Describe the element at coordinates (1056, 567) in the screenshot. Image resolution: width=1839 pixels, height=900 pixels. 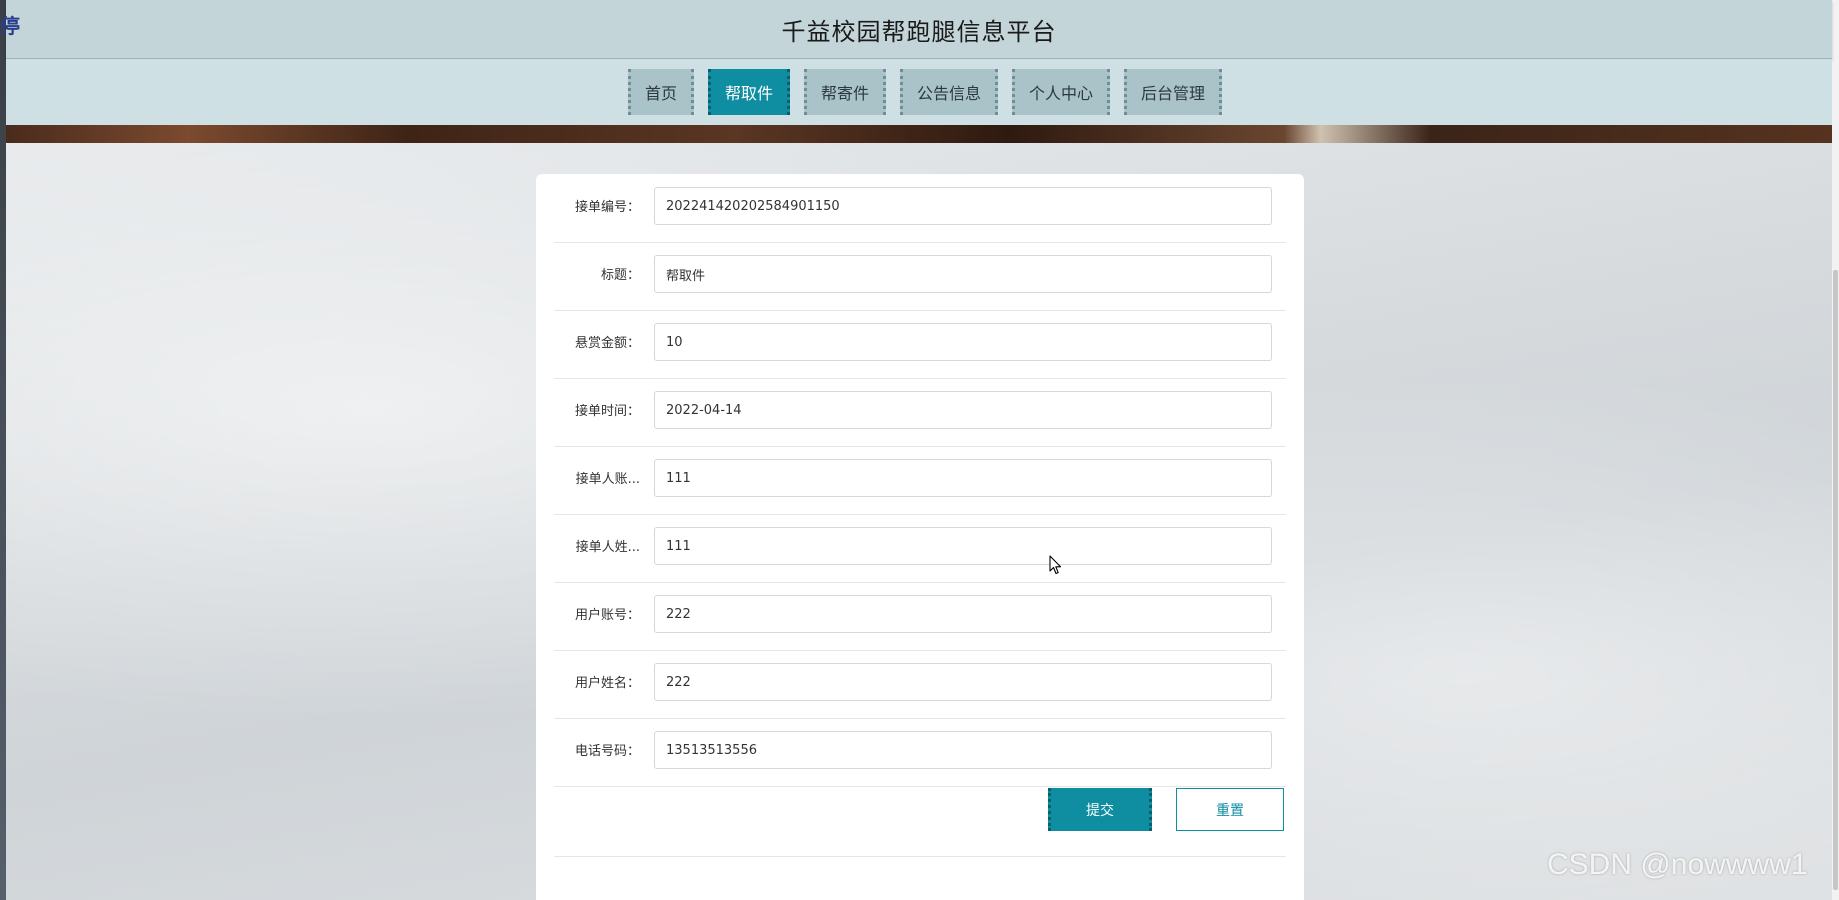
I see `mouse-pointer-icon` at that location.